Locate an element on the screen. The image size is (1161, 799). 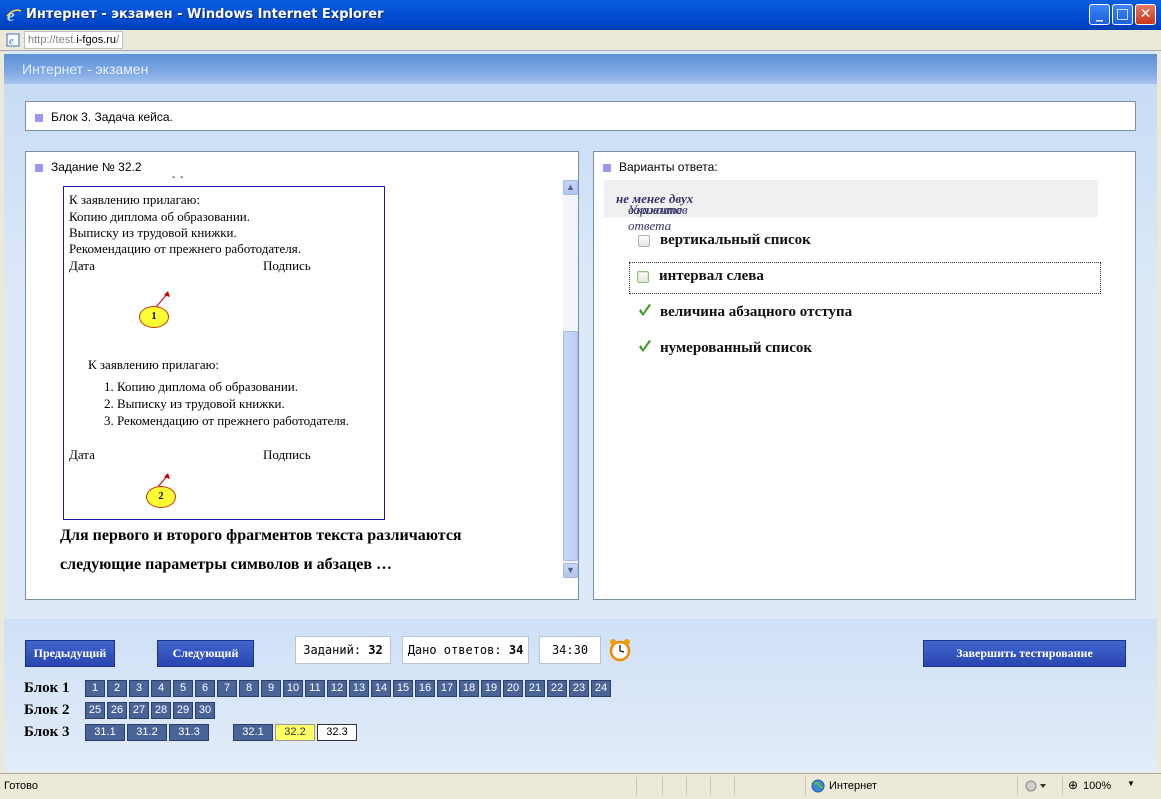
question-button-15: 15 is located at coordinates (403, 688).